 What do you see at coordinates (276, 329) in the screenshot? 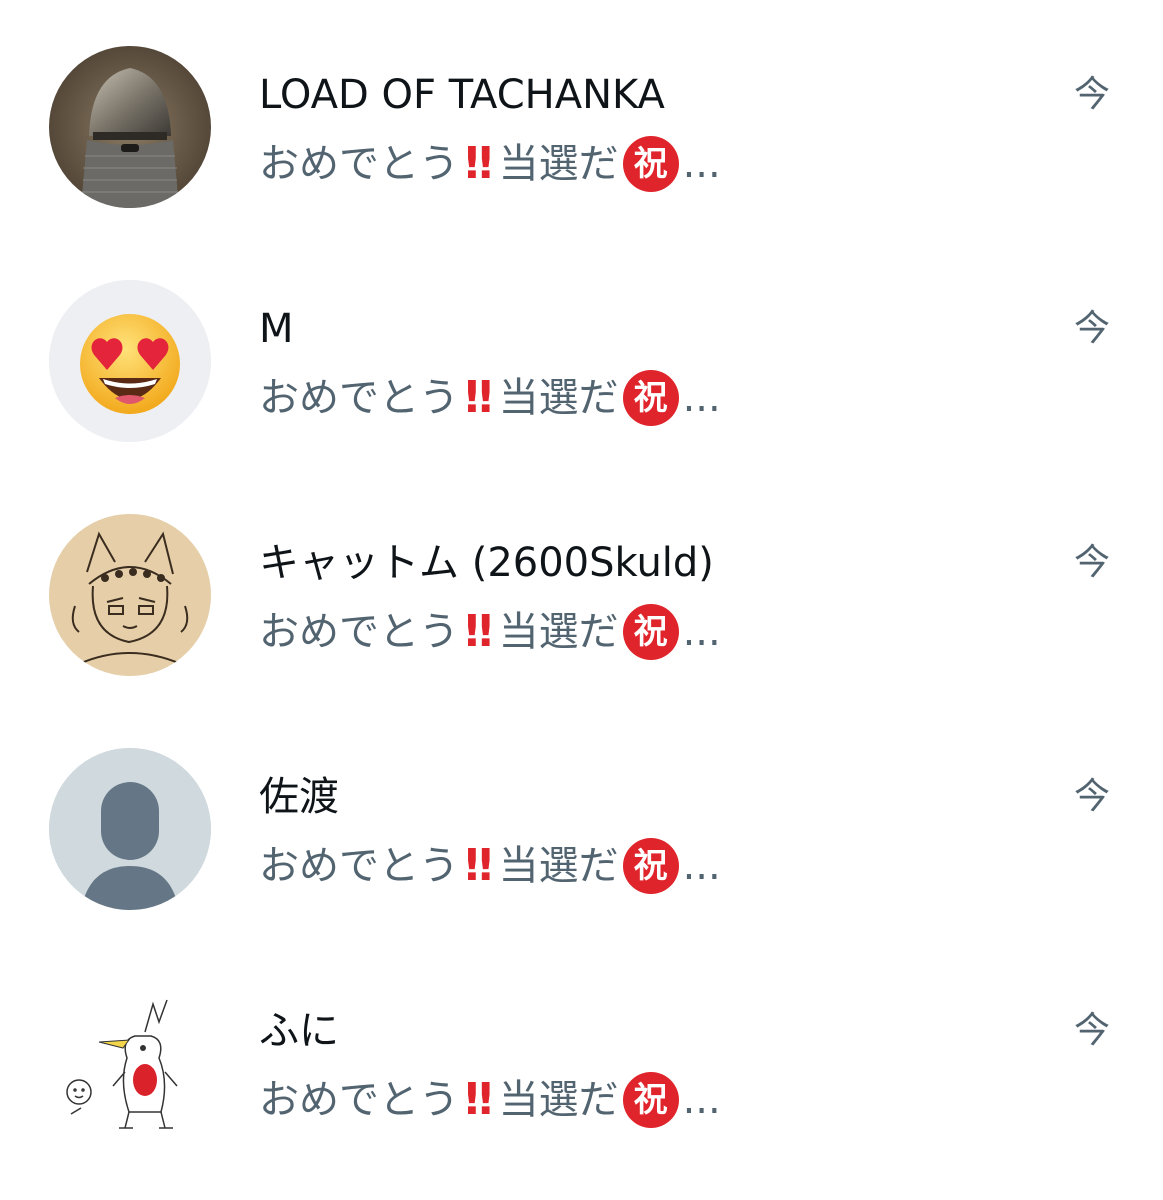
I see `conversation-name: M` at bounding box center [276, 329].